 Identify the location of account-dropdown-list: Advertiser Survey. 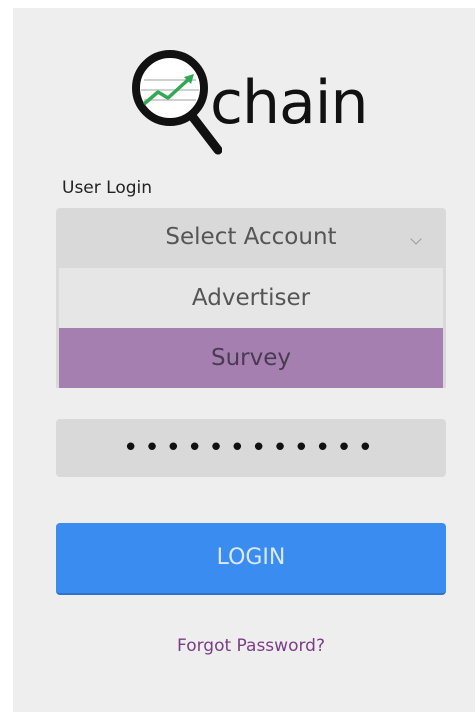
(251, 327).